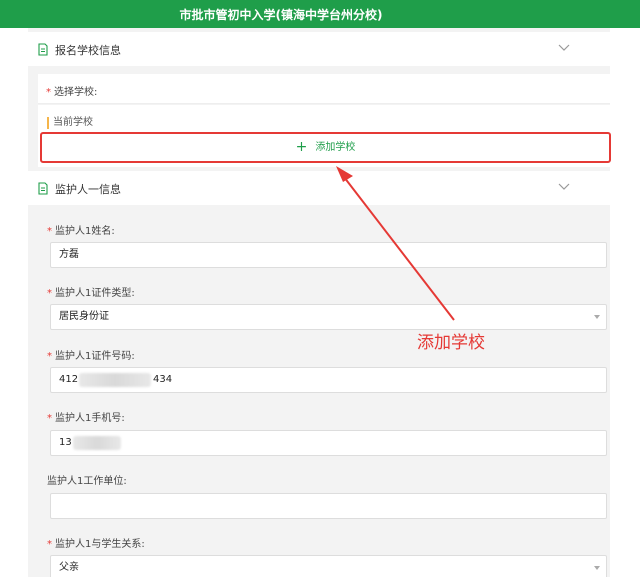 This screenshot has width=640, height=577. I want to click on add-school-button: + 添加学校, so click(325, 147).